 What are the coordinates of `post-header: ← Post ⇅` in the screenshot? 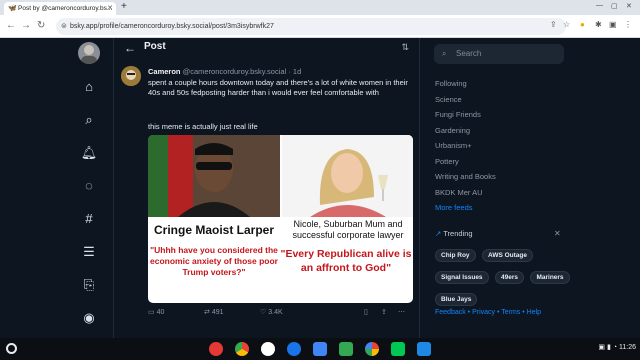 It's located at (267, 48).